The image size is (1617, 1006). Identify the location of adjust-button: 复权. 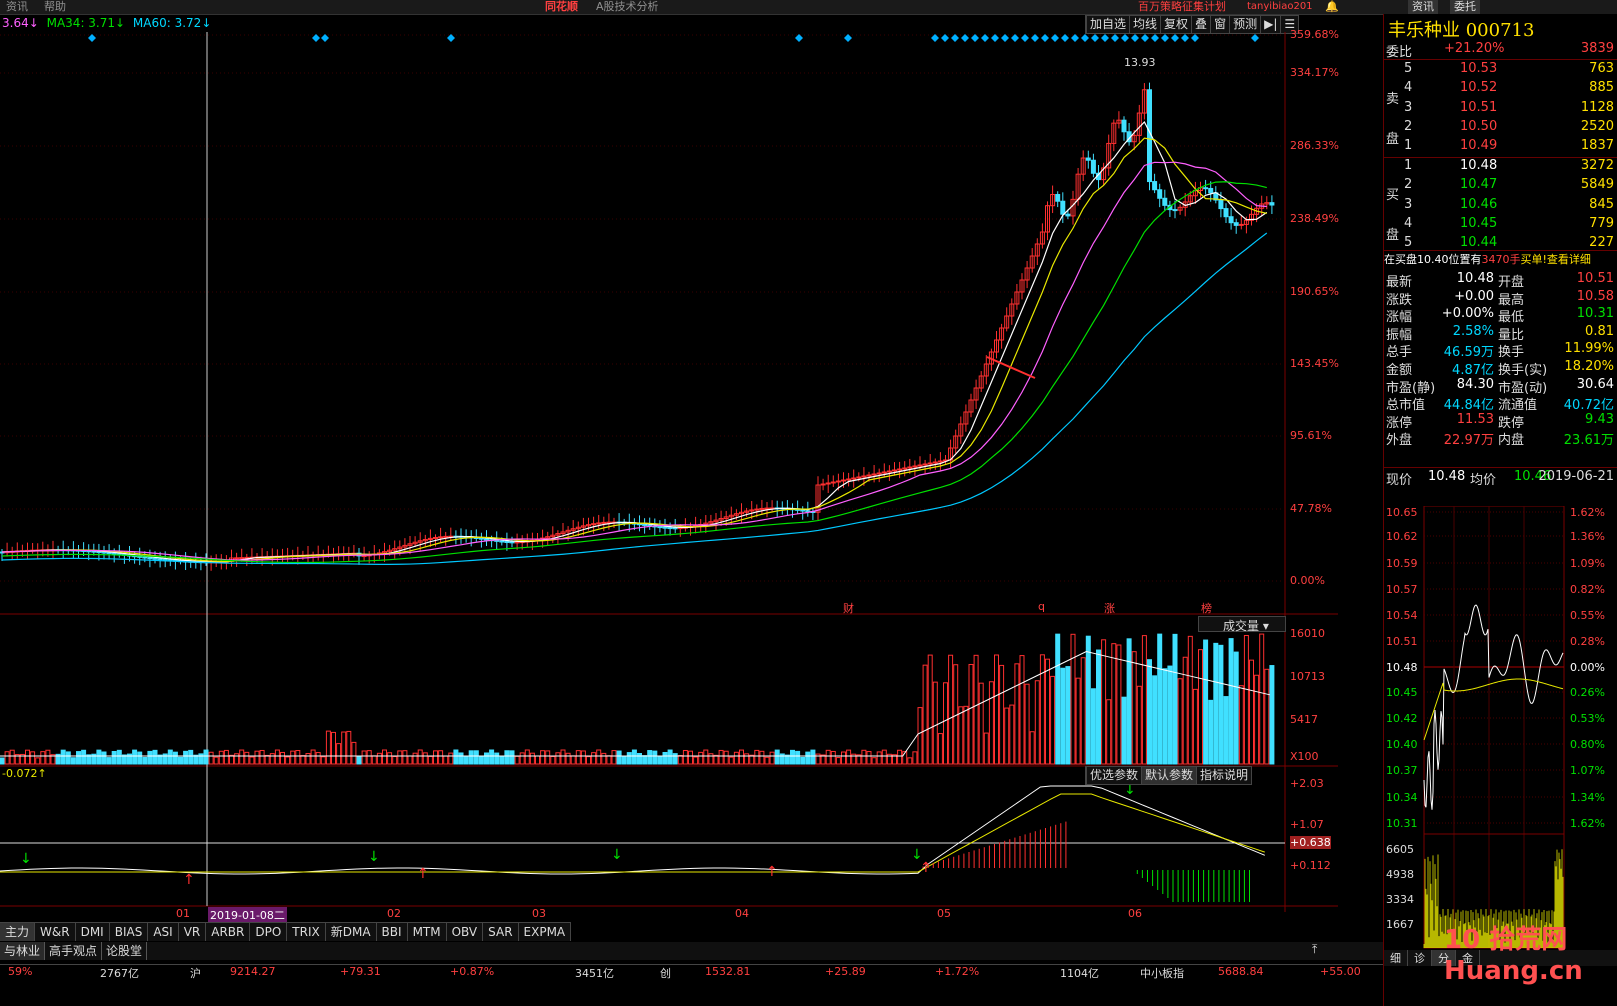
(1175, 24).